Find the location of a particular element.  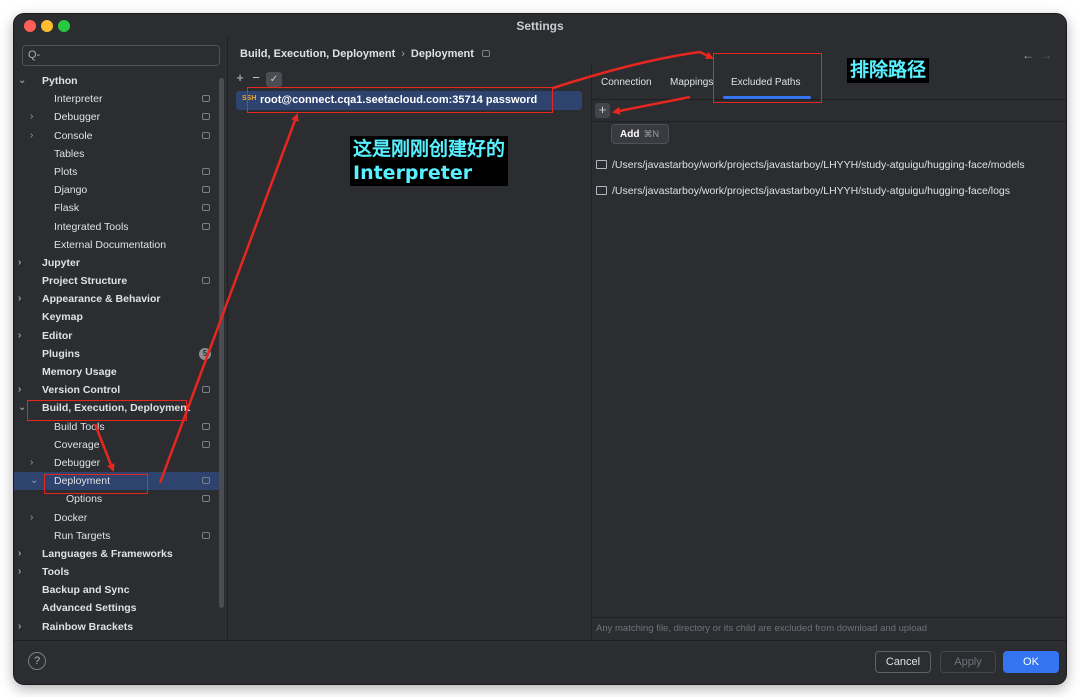

sidebar-item-memory-usage: Memory Usage is located at coordinates (117, 372).